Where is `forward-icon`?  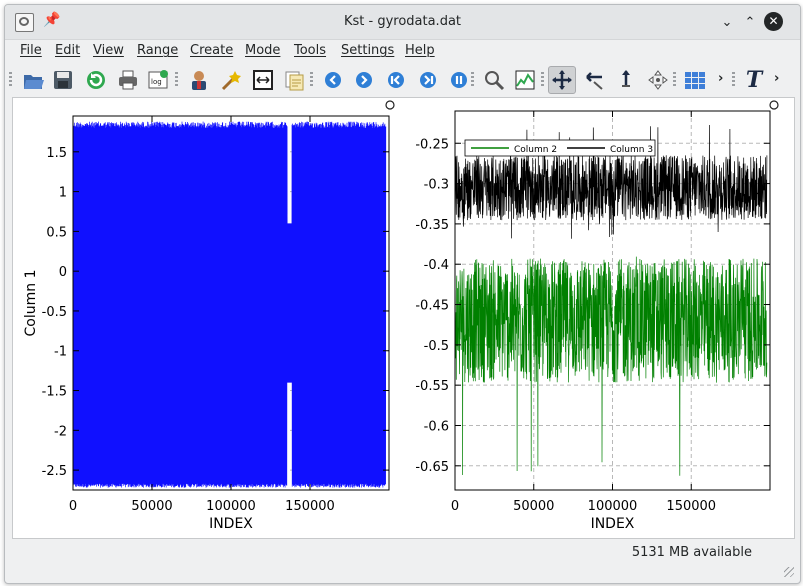 forward-icon is located at coordinates (364, 80).